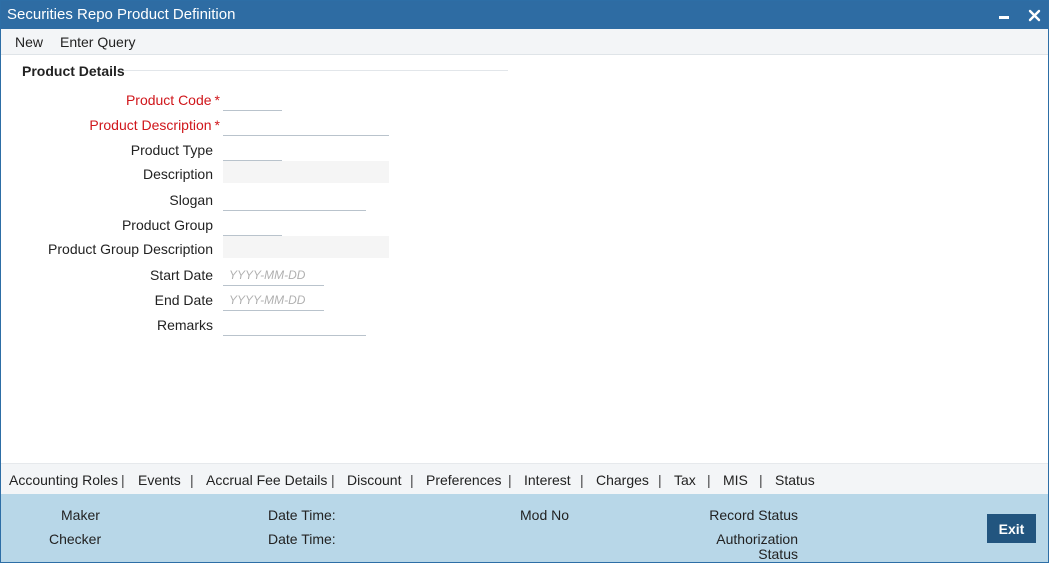 This screenshot has height=563, width=1049. What do you see at coordinates (184, 325) in the screenshot?
I see `remarks-label: Remarks` at bounding box center [184, 325].